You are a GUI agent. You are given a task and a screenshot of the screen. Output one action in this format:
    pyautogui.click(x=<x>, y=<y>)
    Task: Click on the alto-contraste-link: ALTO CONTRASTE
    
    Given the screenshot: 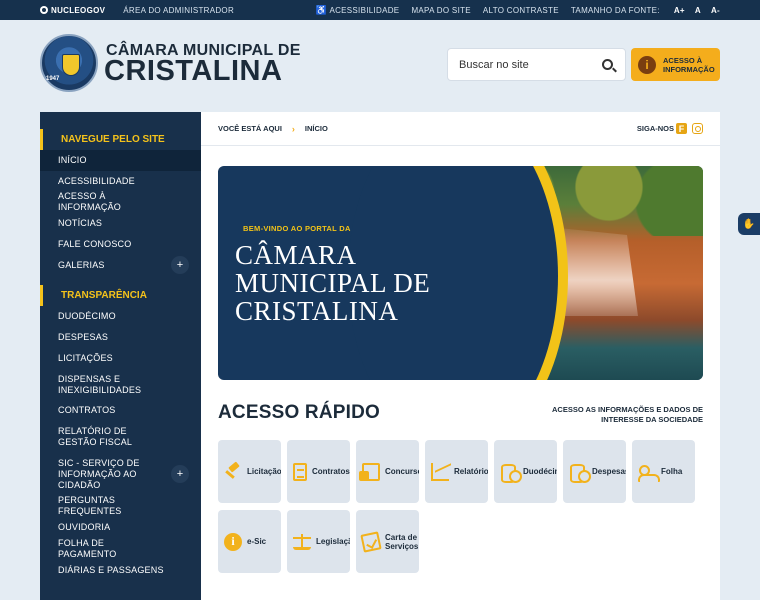 What is the action you would take?
    pyautogui.click(x=521, y=10)
    